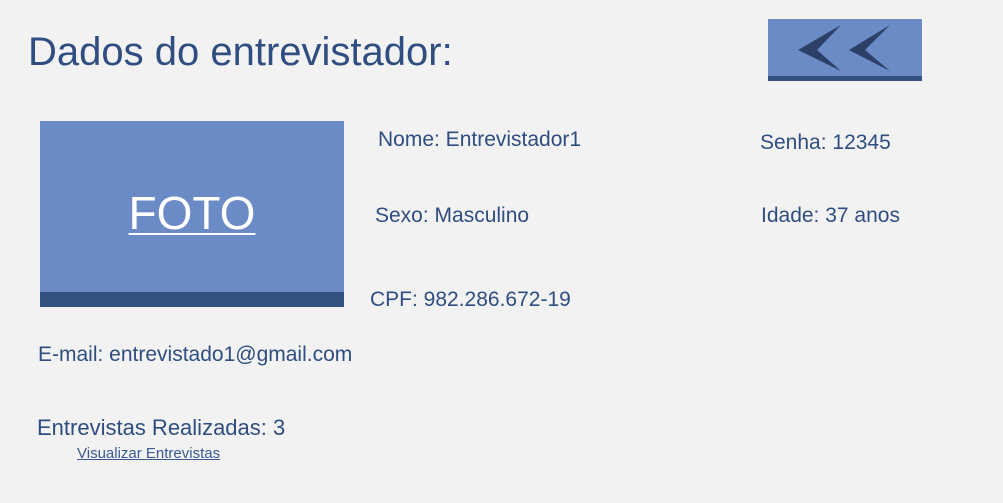 This screenshot has width=1003, height=503. I want to click on photo-label: FOTO, so click(192, 213).